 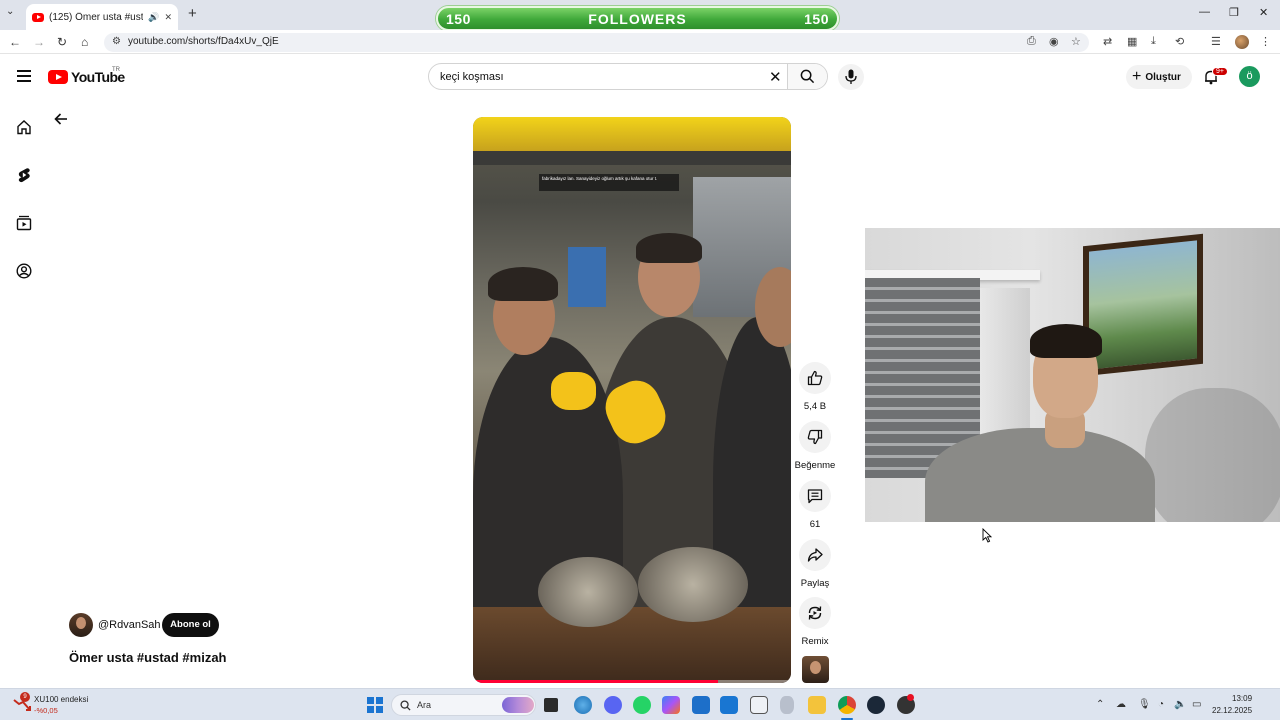 What do you see at coordinates (573, 391) in the screenshot?
I see `video-glove-left` at bounding box center [573, 391].